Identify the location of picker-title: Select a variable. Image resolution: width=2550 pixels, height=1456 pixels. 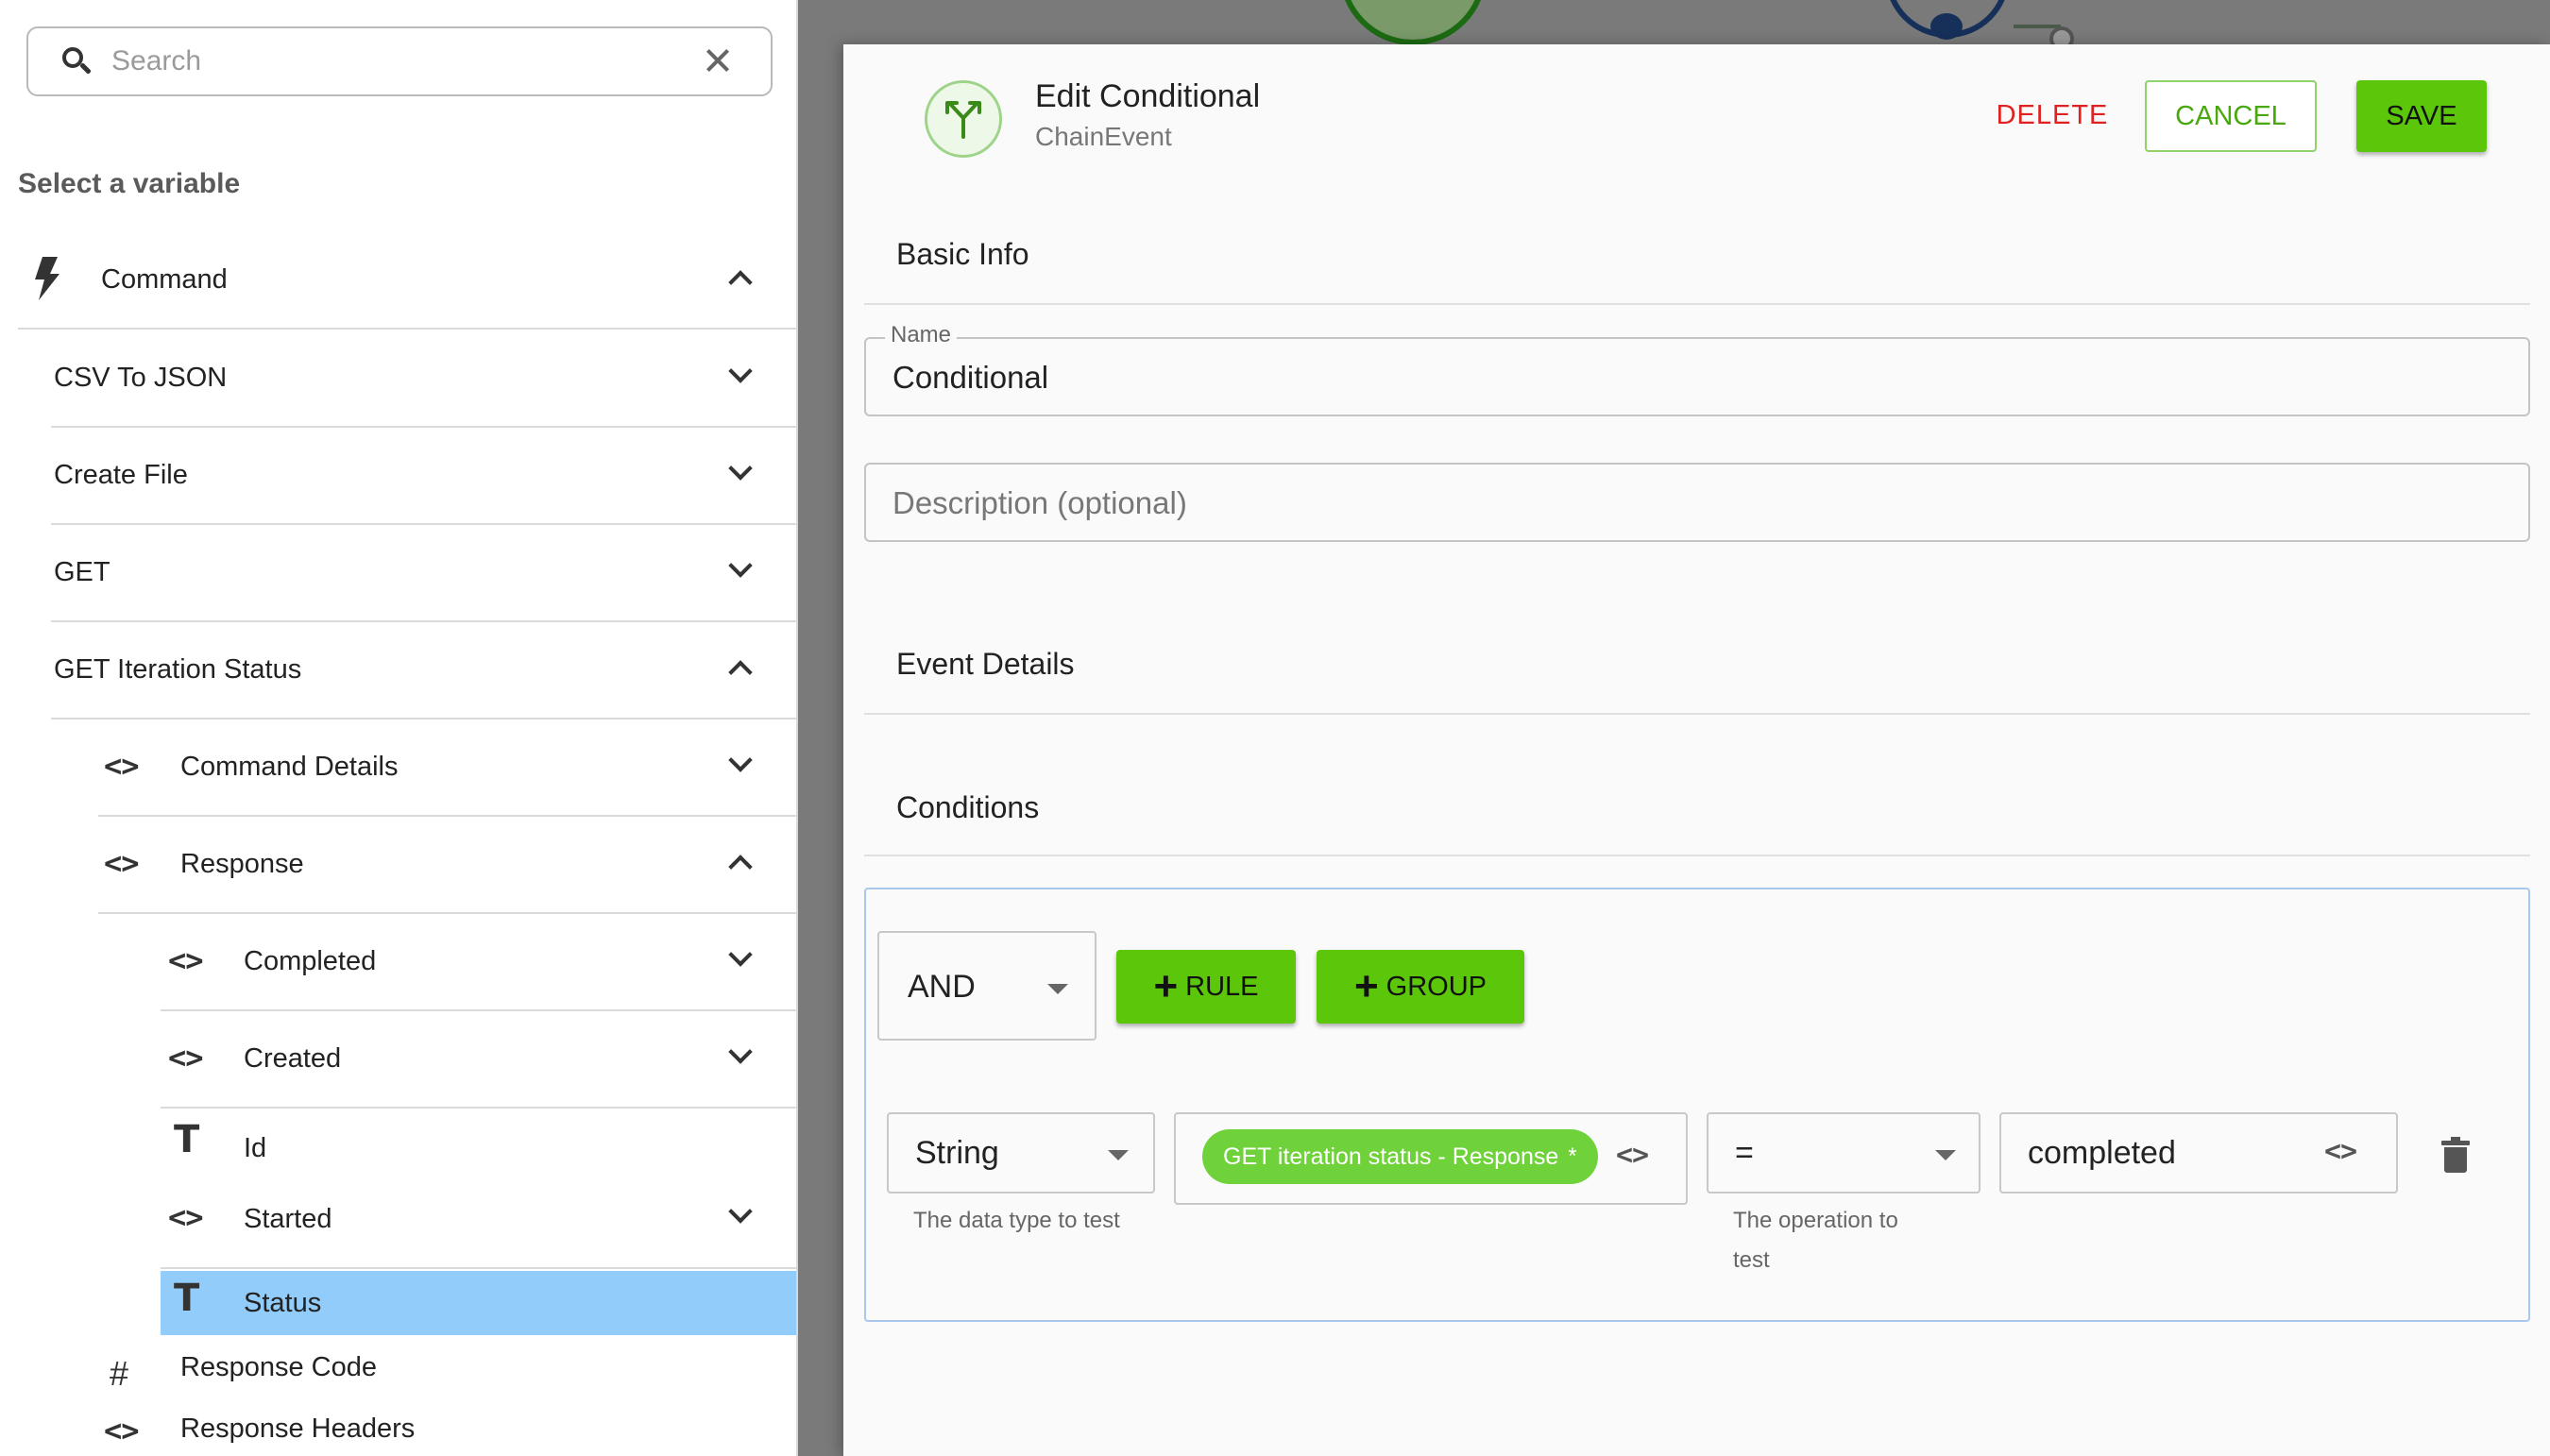
(129, 183).